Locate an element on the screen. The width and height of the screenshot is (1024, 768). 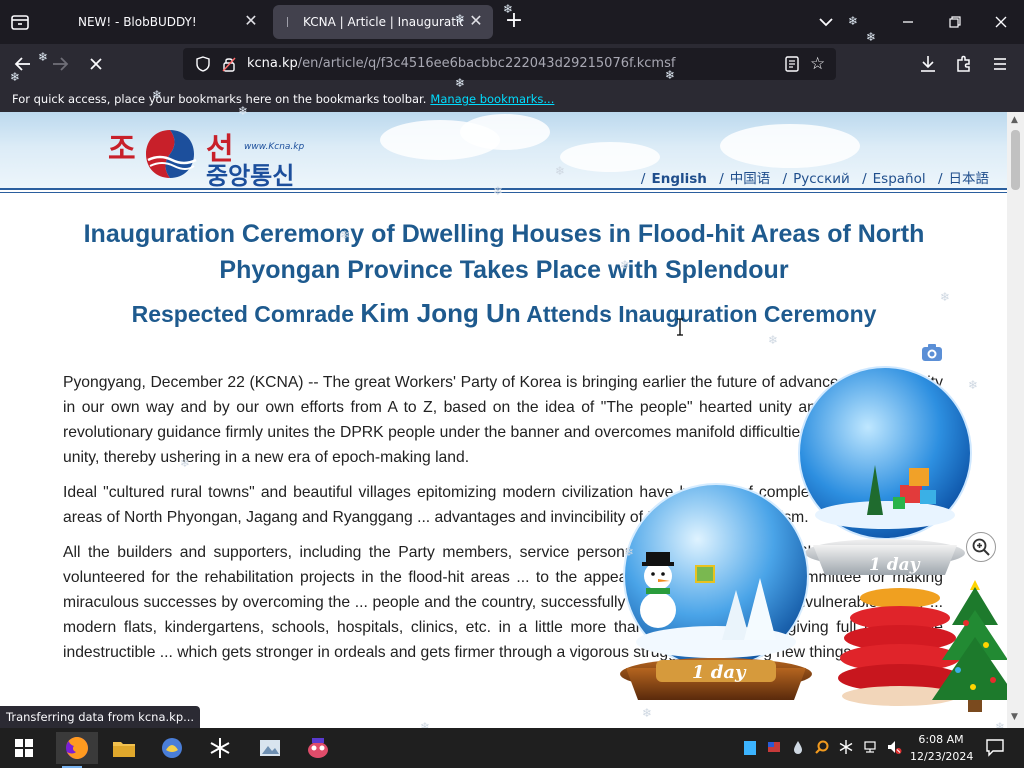
lang-japanese: 日本語 is located at coordinates (969, 179).